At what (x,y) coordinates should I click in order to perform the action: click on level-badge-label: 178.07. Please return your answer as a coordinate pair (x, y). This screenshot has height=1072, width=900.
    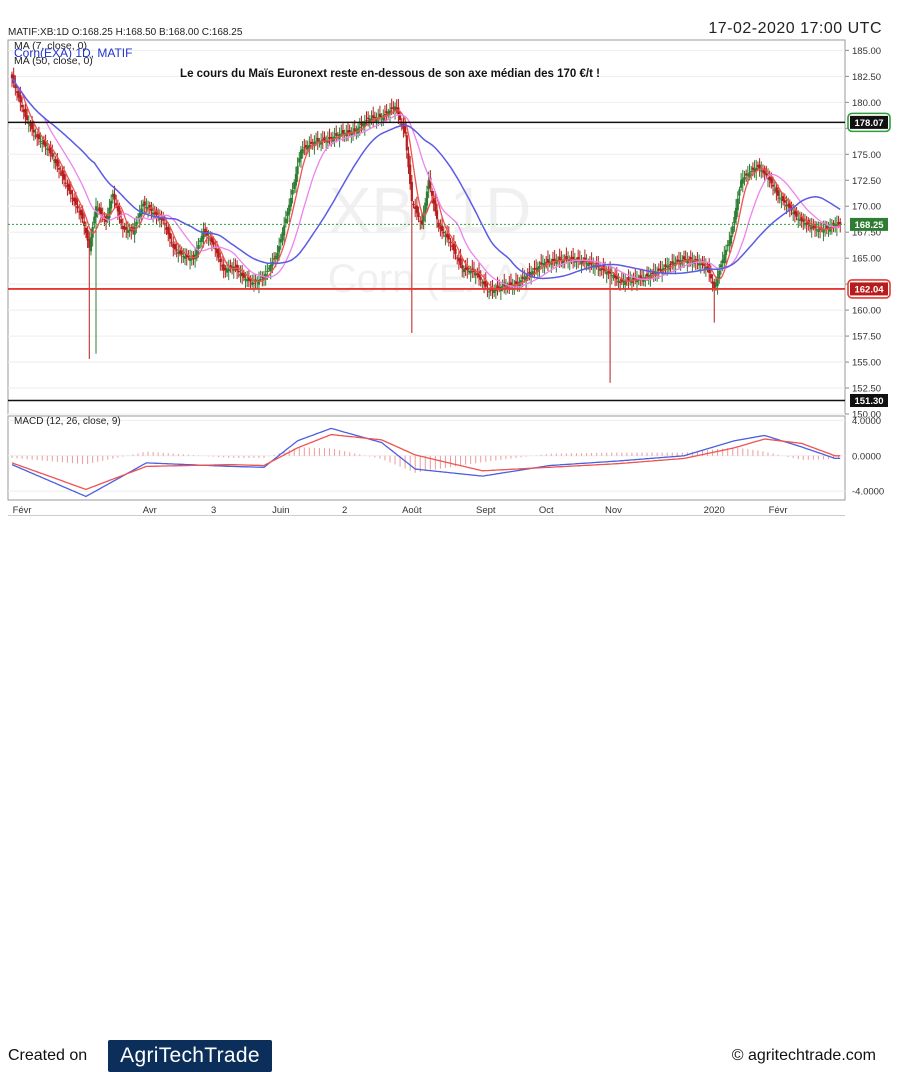
    Looking at the image, I should click on (868, 123).